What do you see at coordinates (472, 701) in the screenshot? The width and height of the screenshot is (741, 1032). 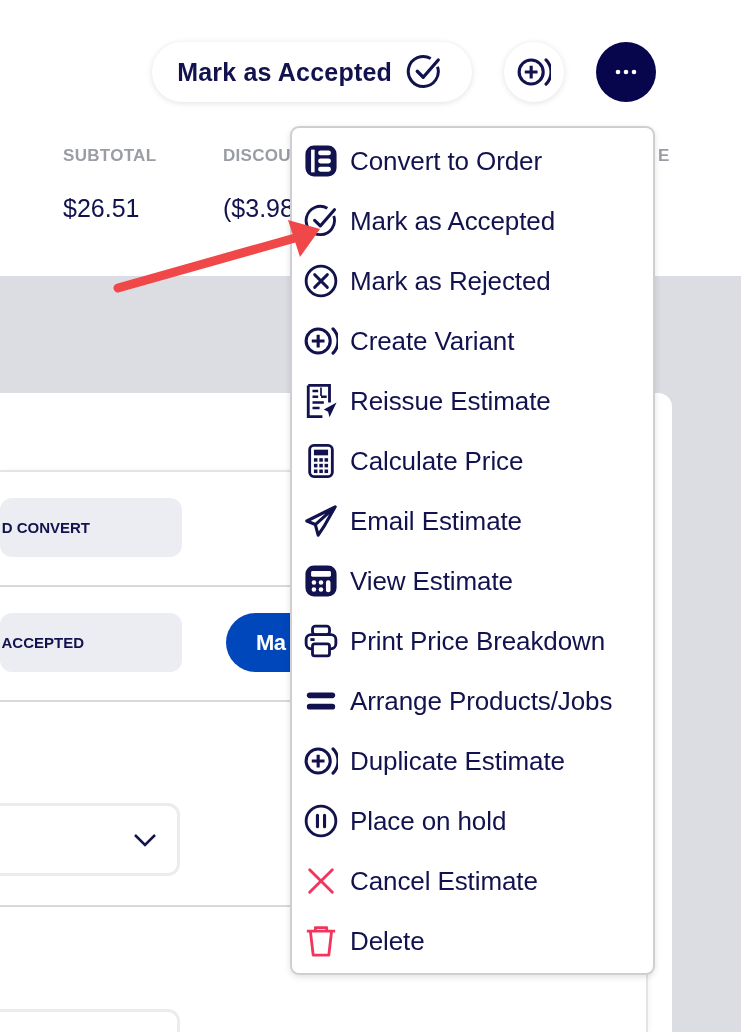 I see `menu-item: Arrange Products/Jobs` at bounding box center [472, 701].